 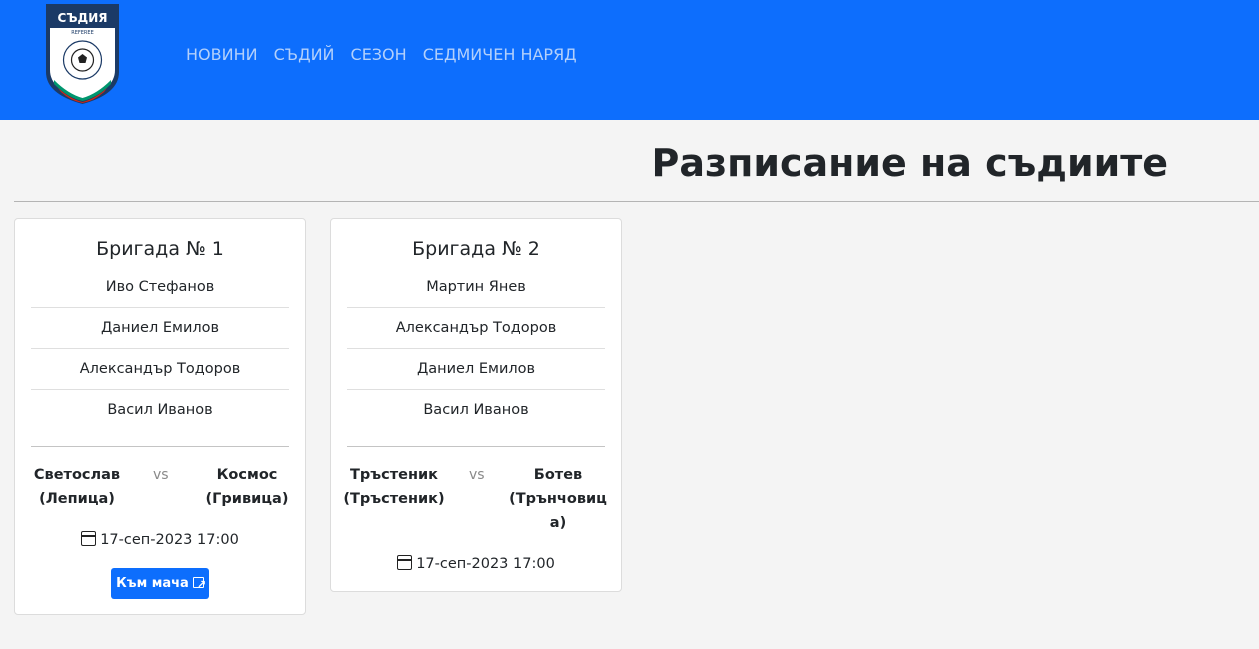 I want to click on home-team: Тръстеник (Тръстеник), so click(x=394, y=487).